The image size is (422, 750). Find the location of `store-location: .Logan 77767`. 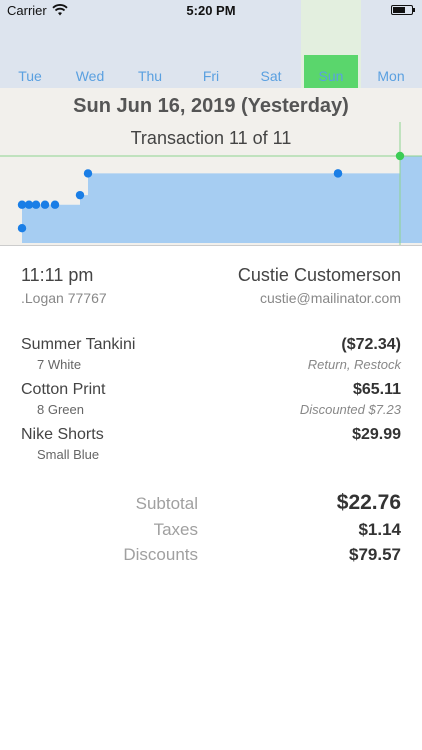

store-location: .Logan 77767 is located at coordinates (64, 298).